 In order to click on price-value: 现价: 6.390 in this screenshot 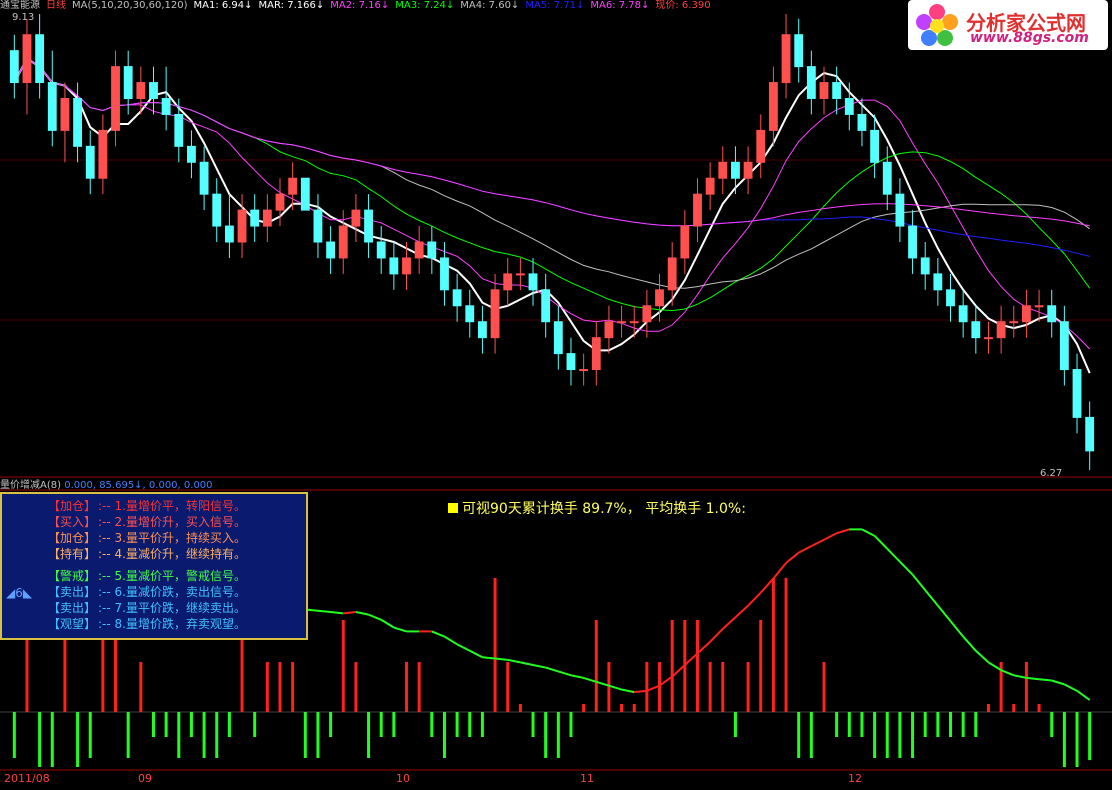, I will do `click(683, 5)`.